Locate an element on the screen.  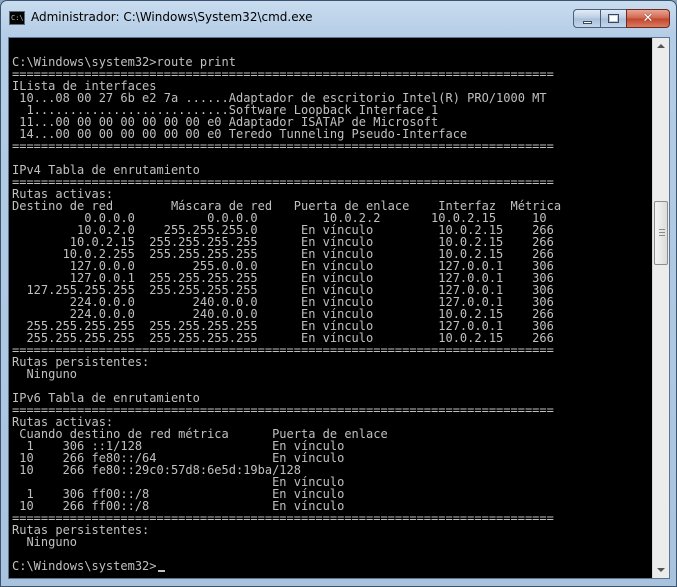
scroll-up-button is located at coordinates (661, 46).